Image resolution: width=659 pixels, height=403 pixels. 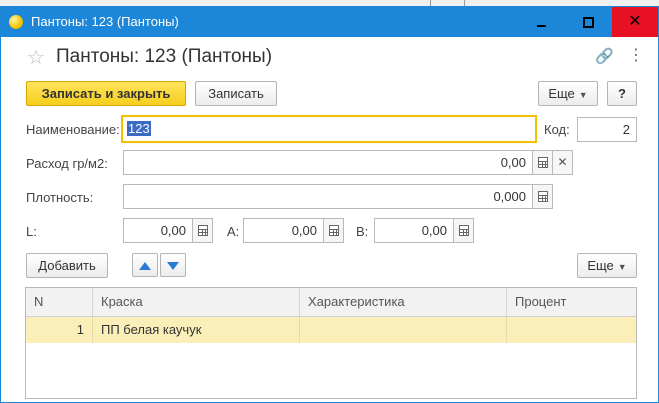 I want to click on table-row: 1 ПП белая каучук, so click(x=331, y=330).